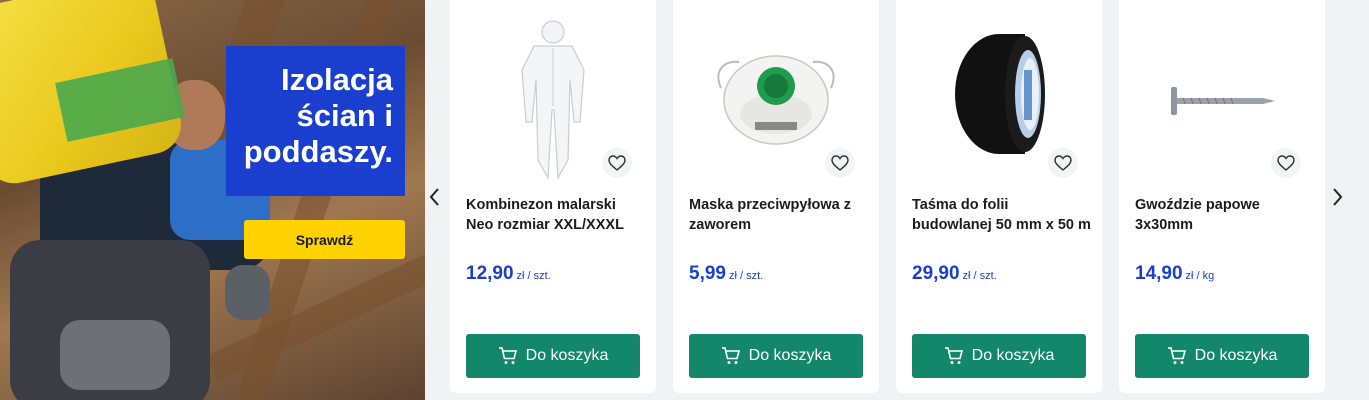  I want to click on product-price: 14,90 zł / kg, so click(1174, 274).